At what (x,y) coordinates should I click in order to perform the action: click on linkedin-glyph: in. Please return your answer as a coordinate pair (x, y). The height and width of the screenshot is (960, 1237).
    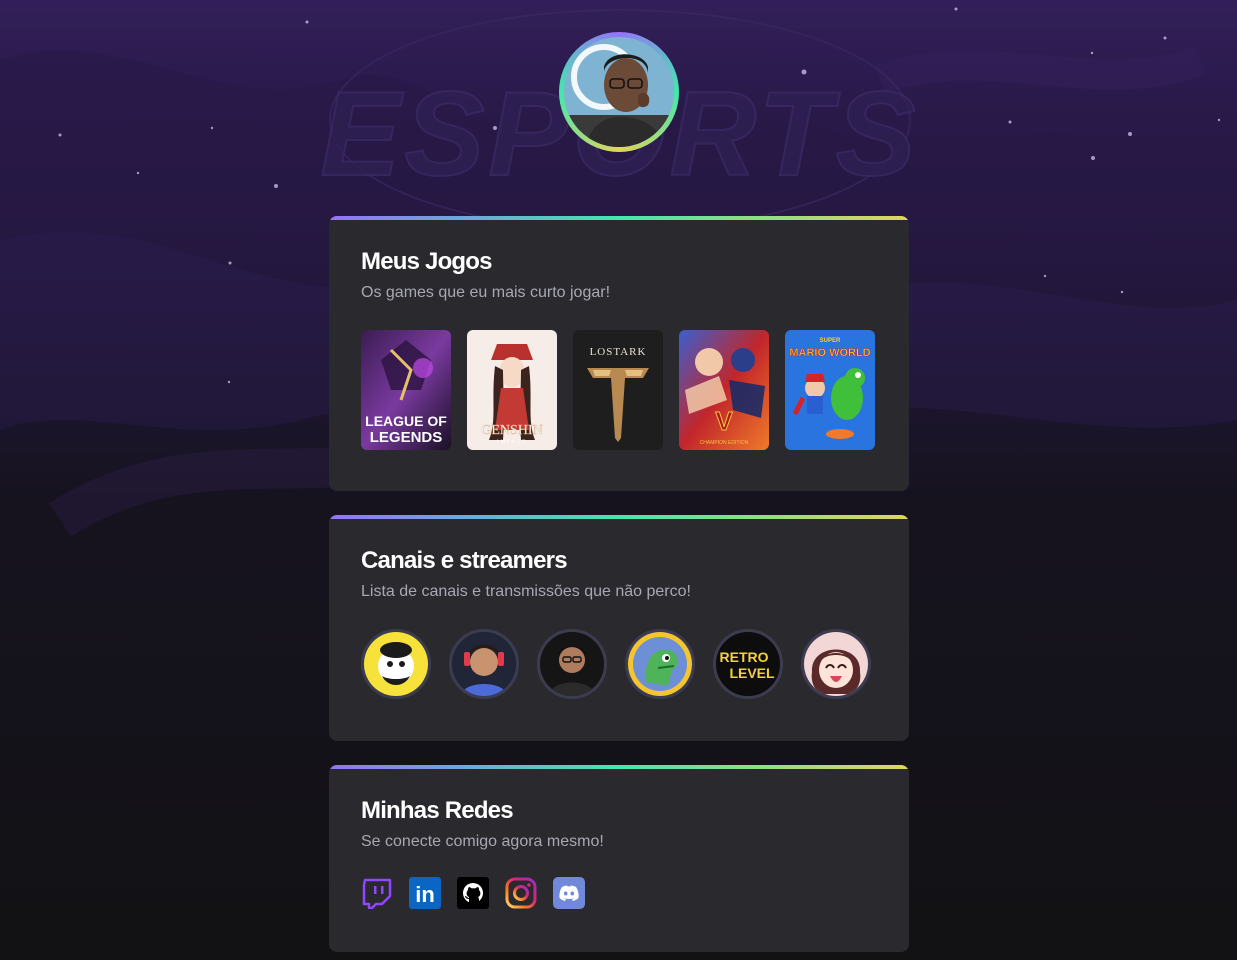
    Looking at the image, I should click on (425, 894).